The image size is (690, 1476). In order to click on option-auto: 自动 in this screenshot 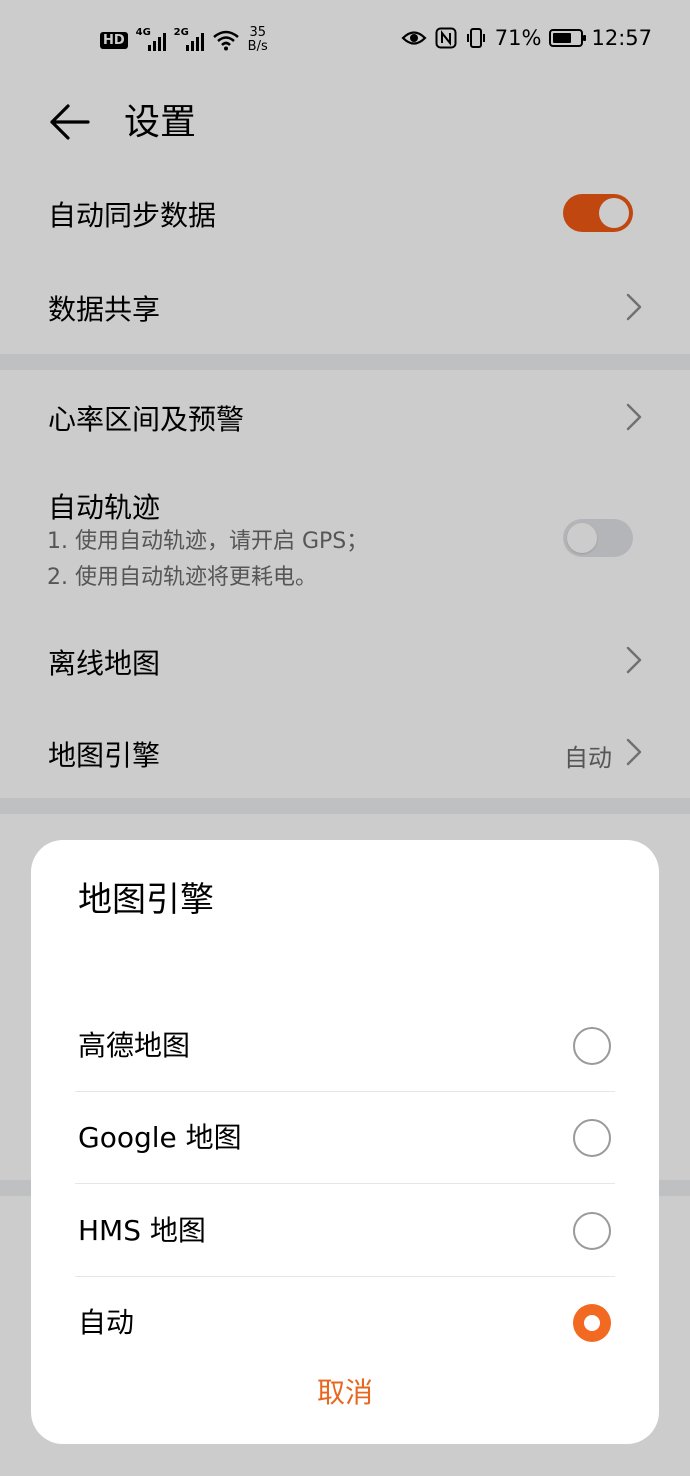, I will do `click(345, 1323)`.